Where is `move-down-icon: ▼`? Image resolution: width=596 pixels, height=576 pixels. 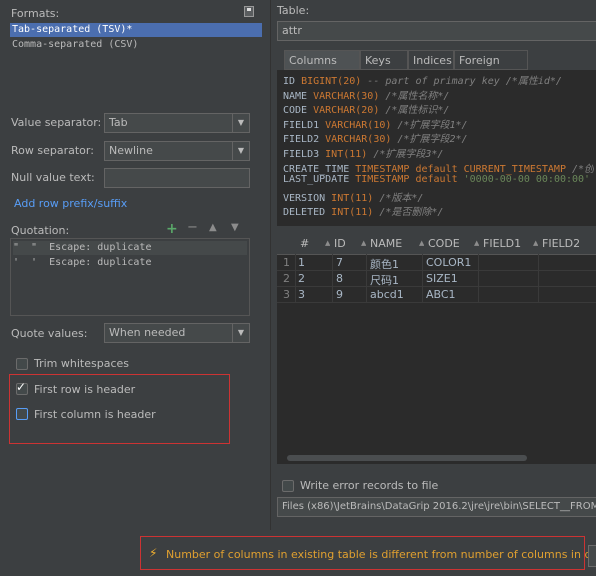
move-down-icon: ▼ is located at coordinates (235, 227).